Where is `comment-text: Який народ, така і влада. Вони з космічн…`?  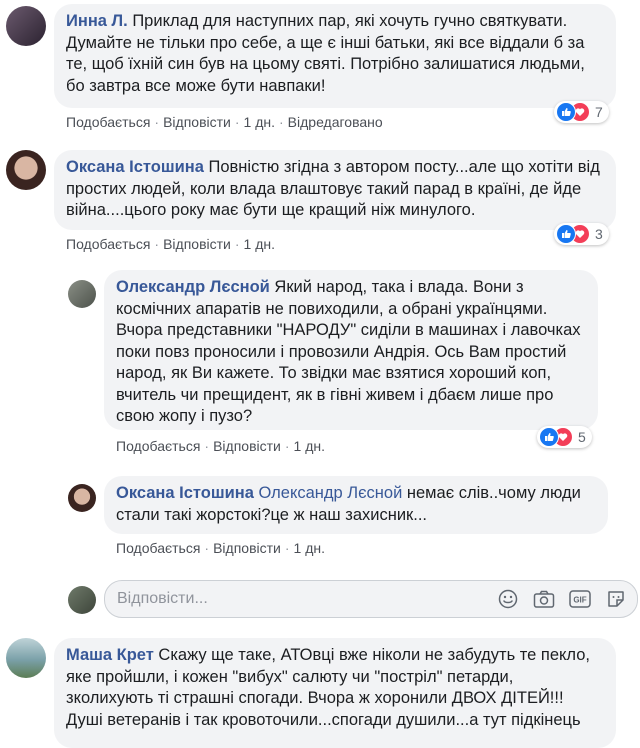
comment-text: Який народ, така і влада. Вони з космічн… is located at coordinates (348, 351).